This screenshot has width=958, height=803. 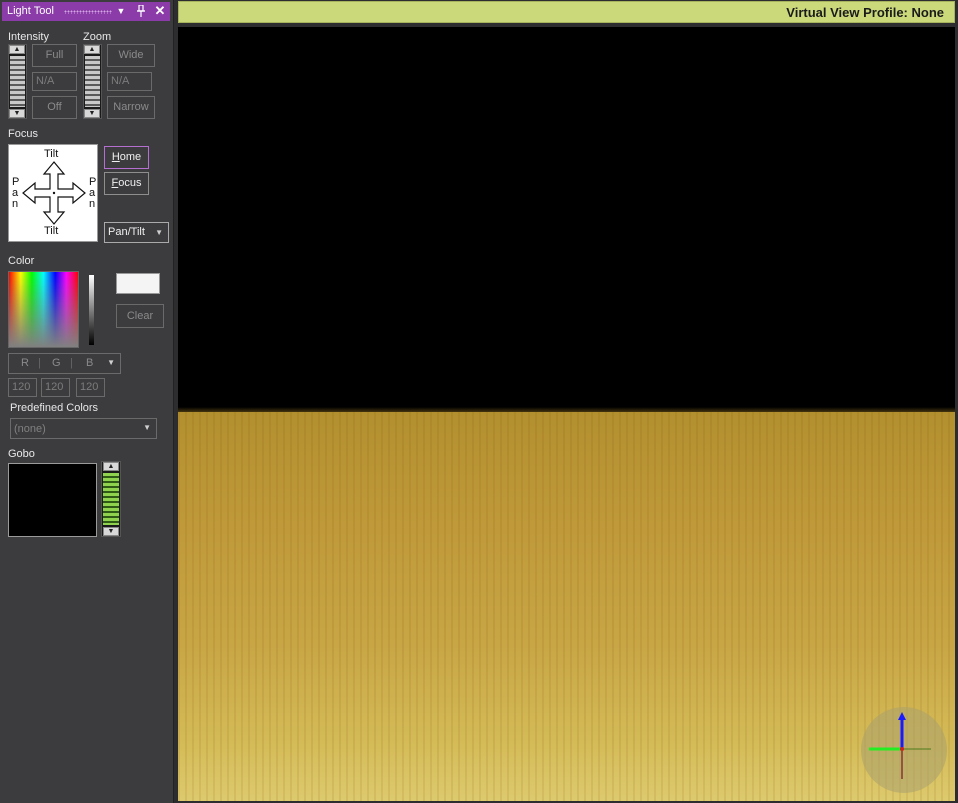 What do you see at coordinates (90, 387) in the screenshot?
I see `blue-value-field: 120` at bounding box center [90, 387].